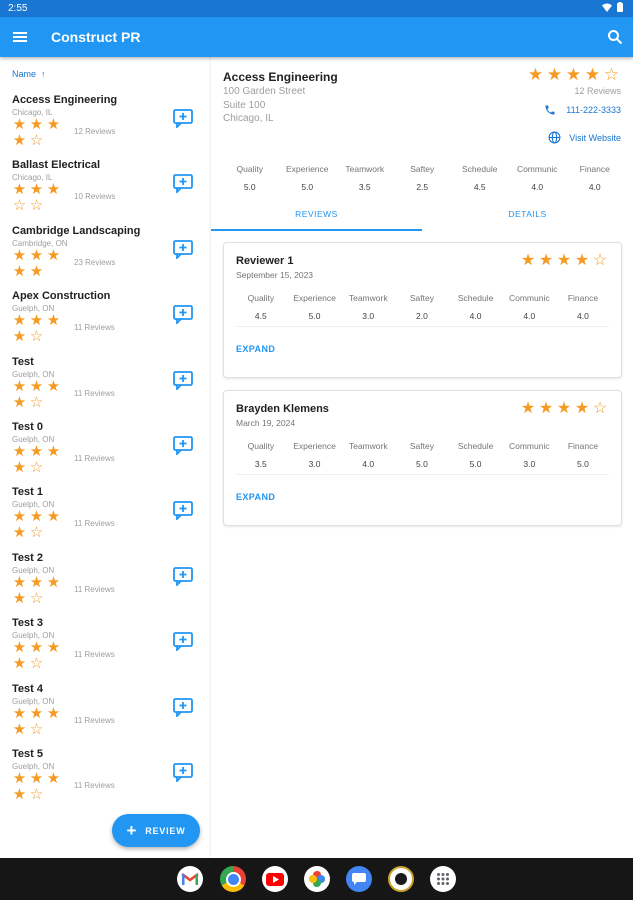 Image resolution: width=633 pixels, height=900 pixels. I want to click on metric-column: Communic 3.0, so click(529, 455).